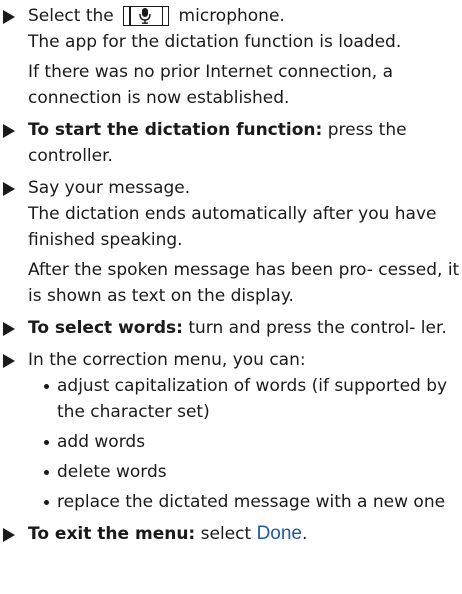  What do you see at coordinates (167, 360) in the screenshot?
I see `step-text: In the correction menu, you can:` at bounding box center [167, 360].